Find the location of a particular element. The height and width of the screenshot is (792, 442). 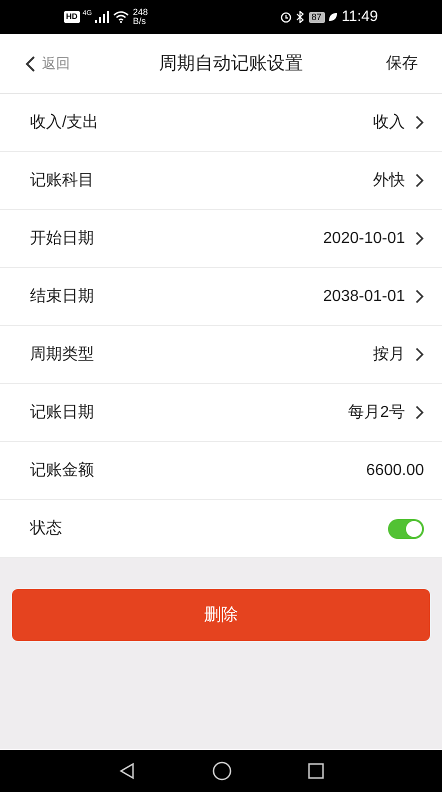

hd-badge: HD is located at coordinates (72, 17).